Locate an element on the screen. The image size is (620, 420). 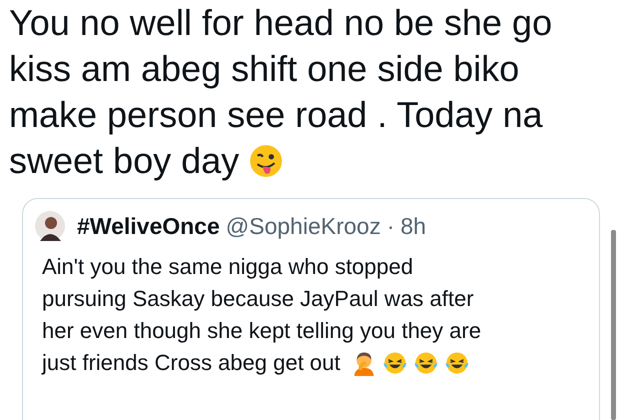
quoted-tweet-text-line: her even though she kept telling you they are is located at coordinates (262, 331).